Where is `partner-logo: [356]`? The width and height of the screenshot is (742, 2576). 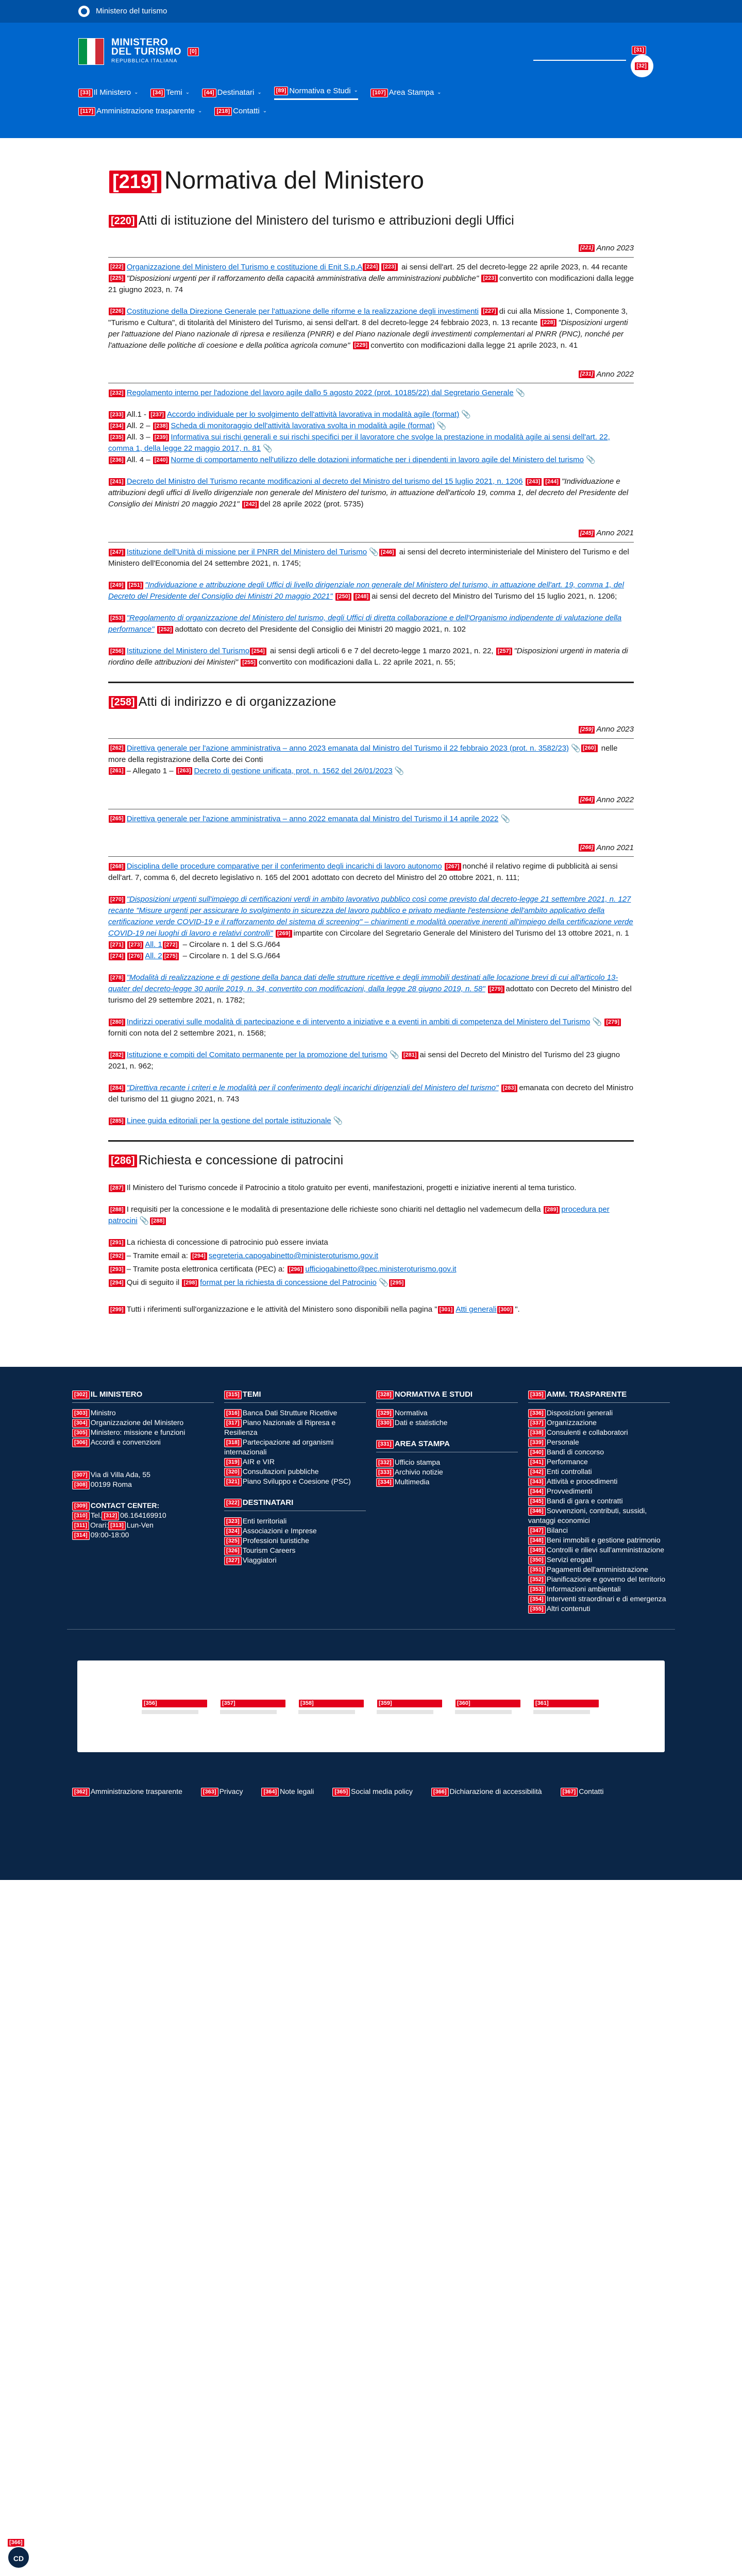
partner-logo: [356] is located at coordinates (175, 1707).